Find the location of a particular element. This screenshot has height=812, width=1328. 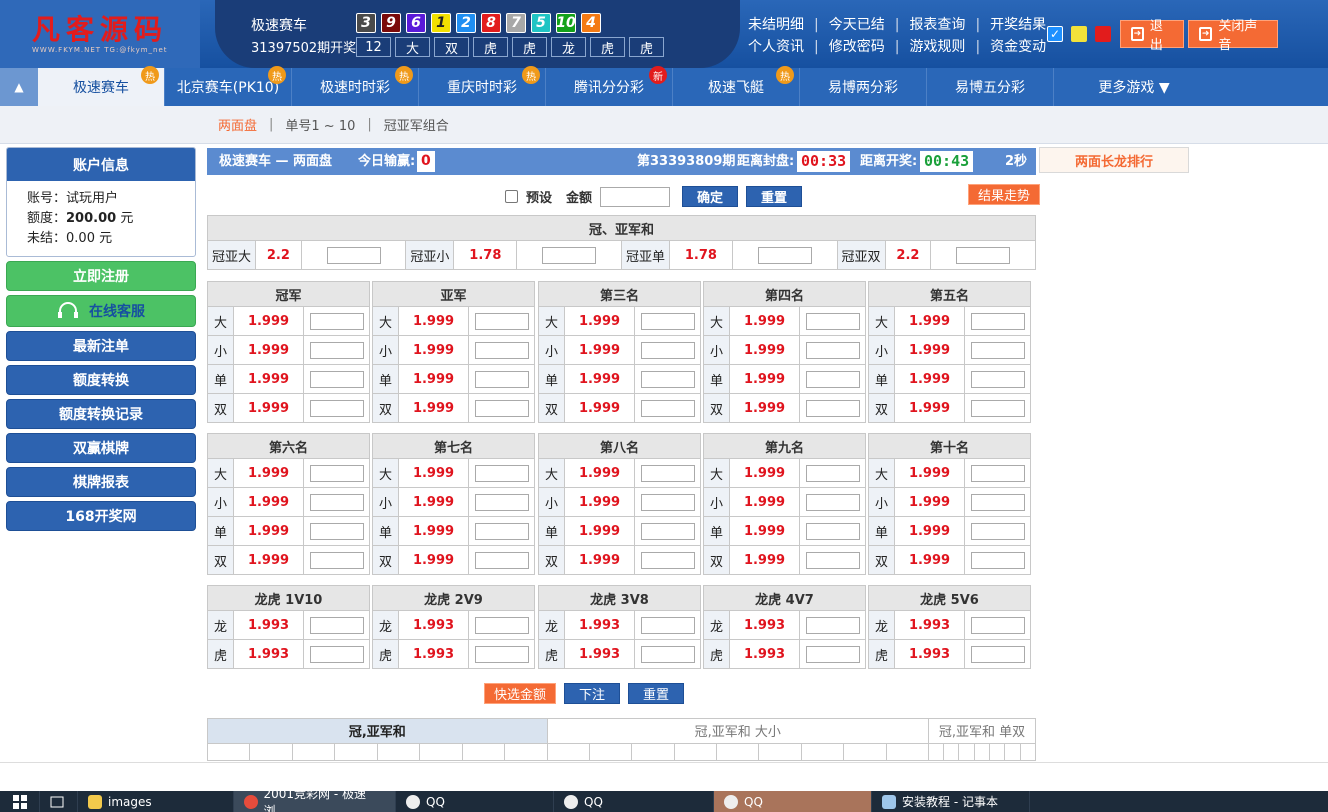

top-link: 资金变动 is located at coordinates (1018, 47).